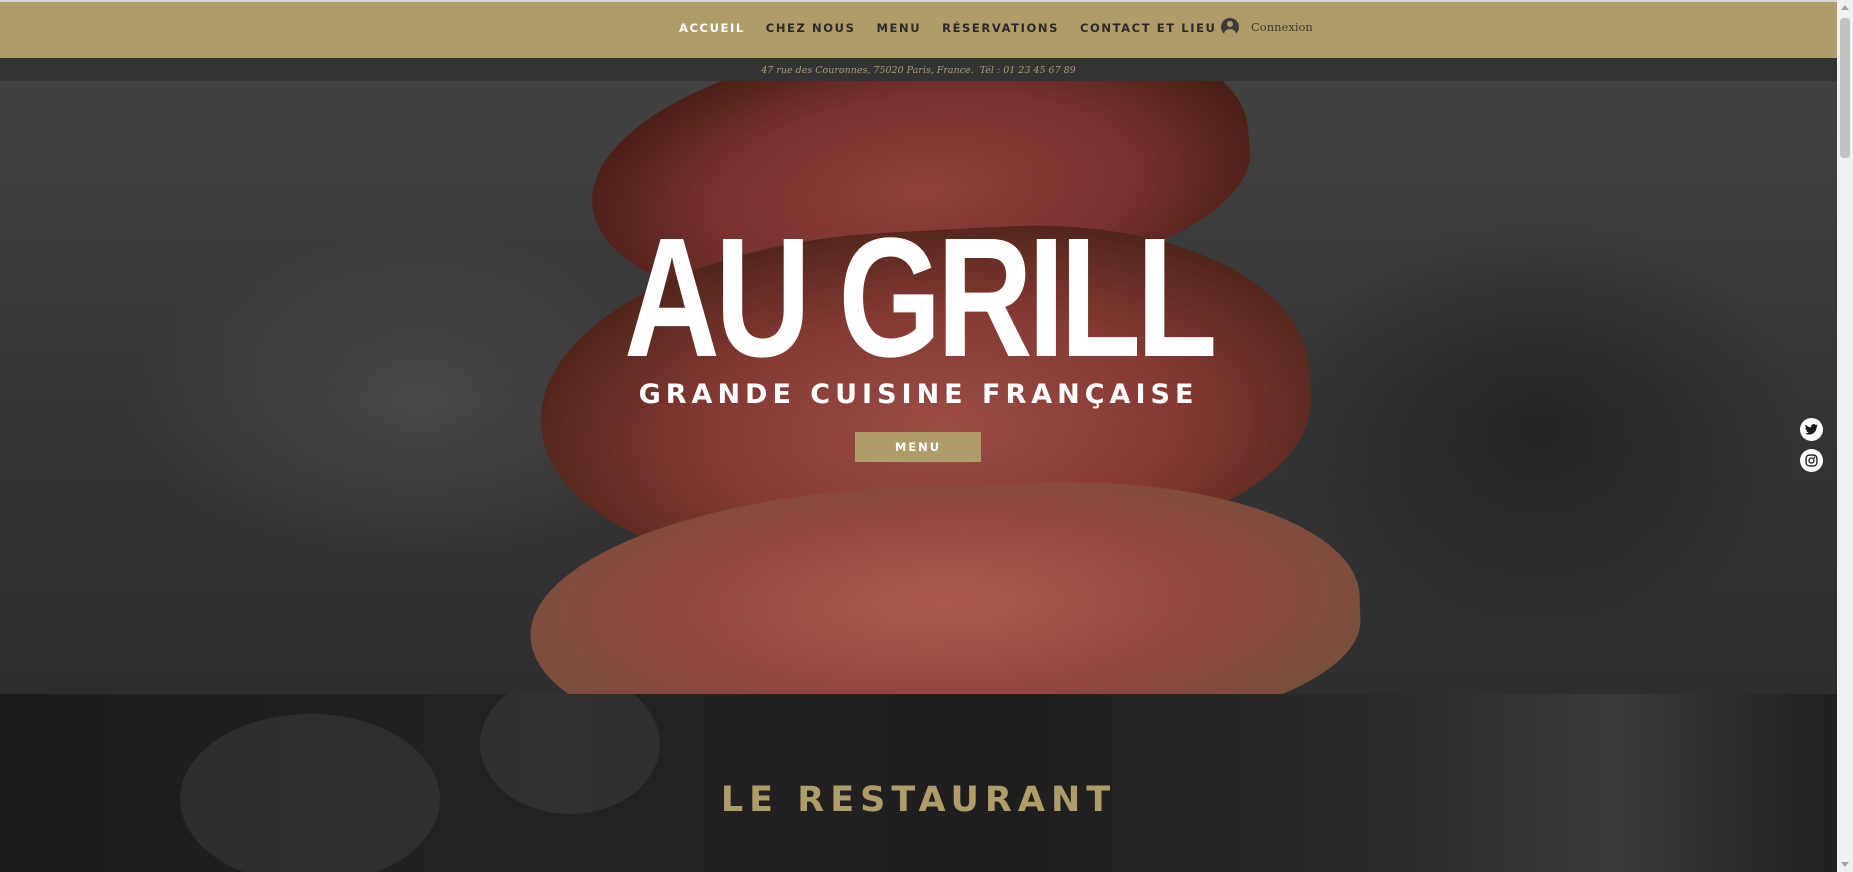 The image size is (1853, 872). I want to click on nav-contact-et-lieu: CONTACT ET LIEU, so click(1148, 28).